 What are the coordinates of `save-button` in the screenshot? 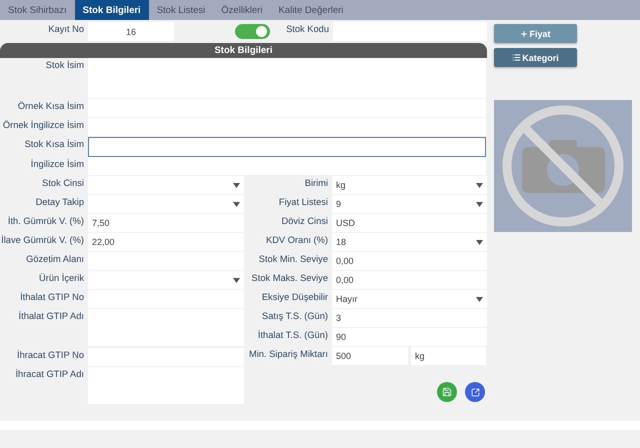 It's located at (447, 392).